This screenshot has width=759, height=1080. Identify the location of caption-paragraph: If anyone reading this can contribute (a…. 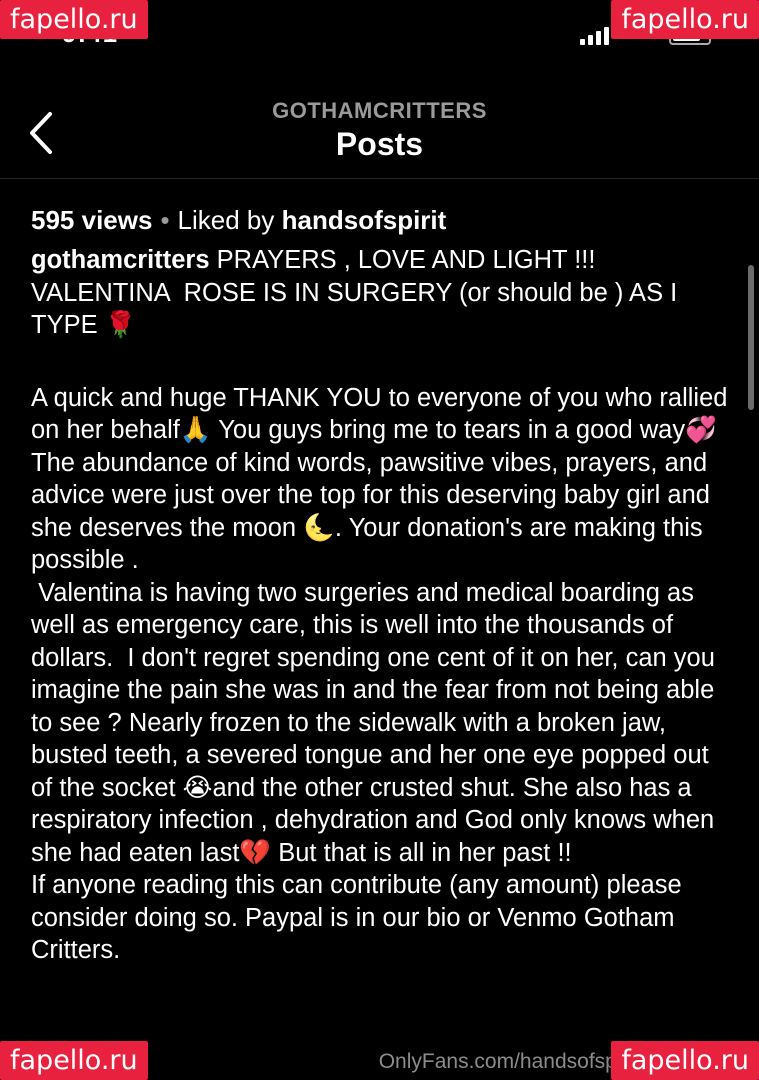
(360, 917).